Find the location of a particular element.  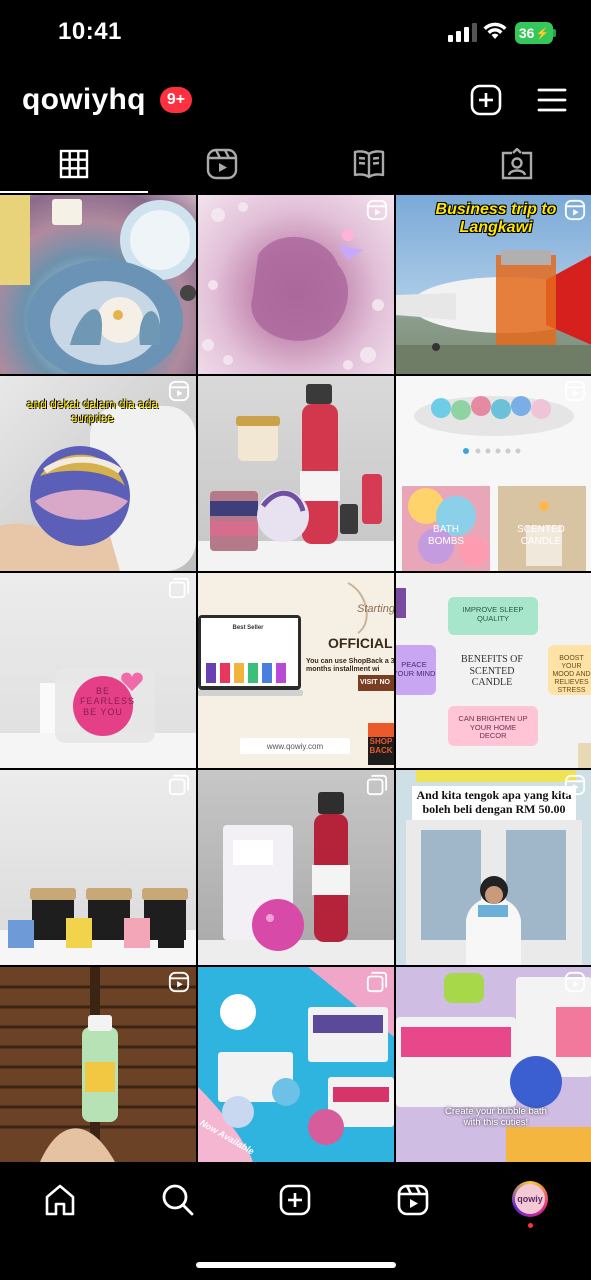

infographic-title: BENEFITS OF SCENTED CANDLE is located at coordinates (492, 671).